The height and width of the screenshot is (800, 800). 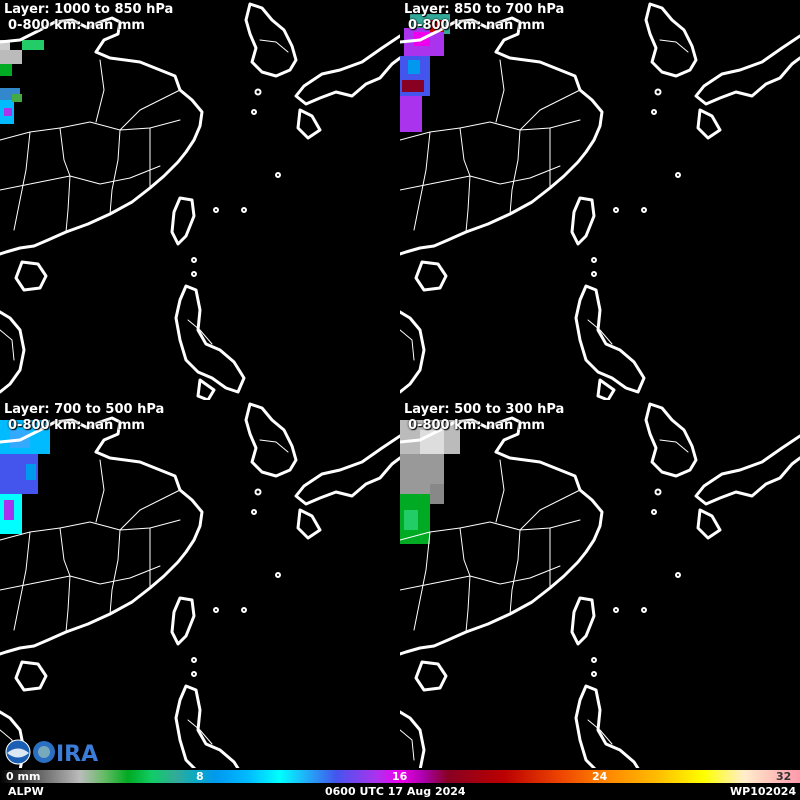 I want to click on panel-label: Layer: 500 to 300 hPa 0-800 km: nan mm, so click(x=484, y=418).